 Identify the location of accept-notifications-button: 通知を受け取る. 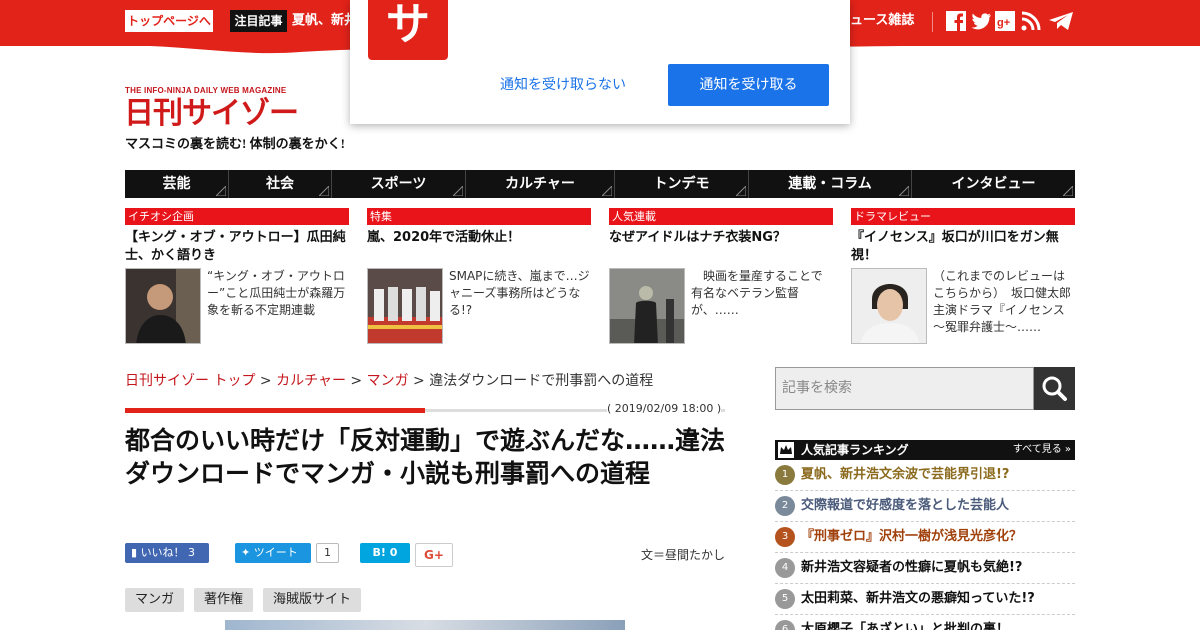
(748, 85).